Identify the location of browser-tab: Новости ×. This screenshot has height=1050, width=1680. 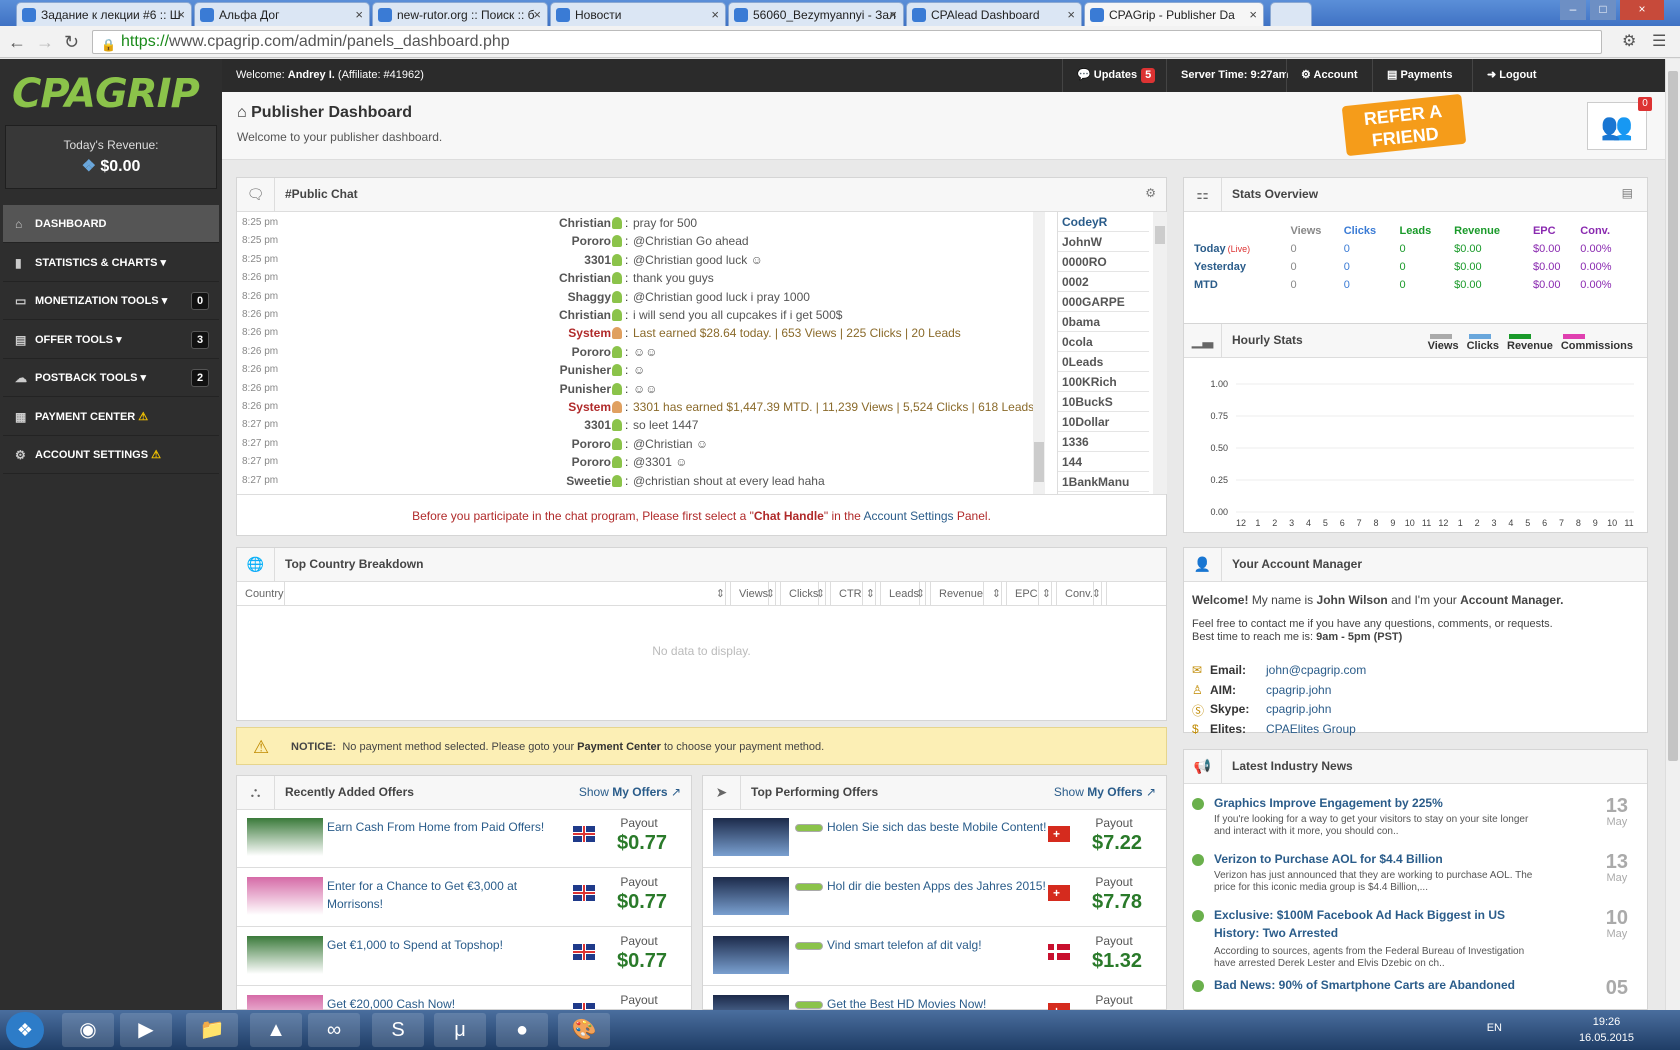
(638, 14).